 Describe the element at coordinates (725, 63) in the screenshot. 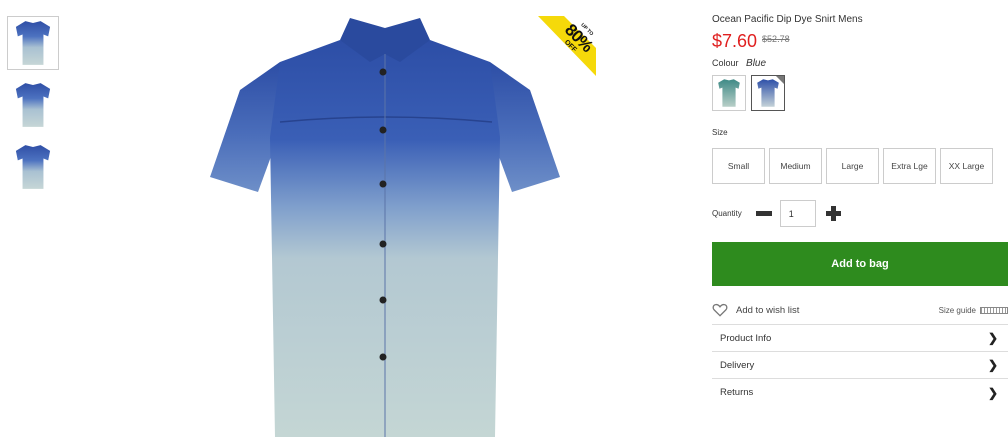

I see `colour-label: Colour` at that location.